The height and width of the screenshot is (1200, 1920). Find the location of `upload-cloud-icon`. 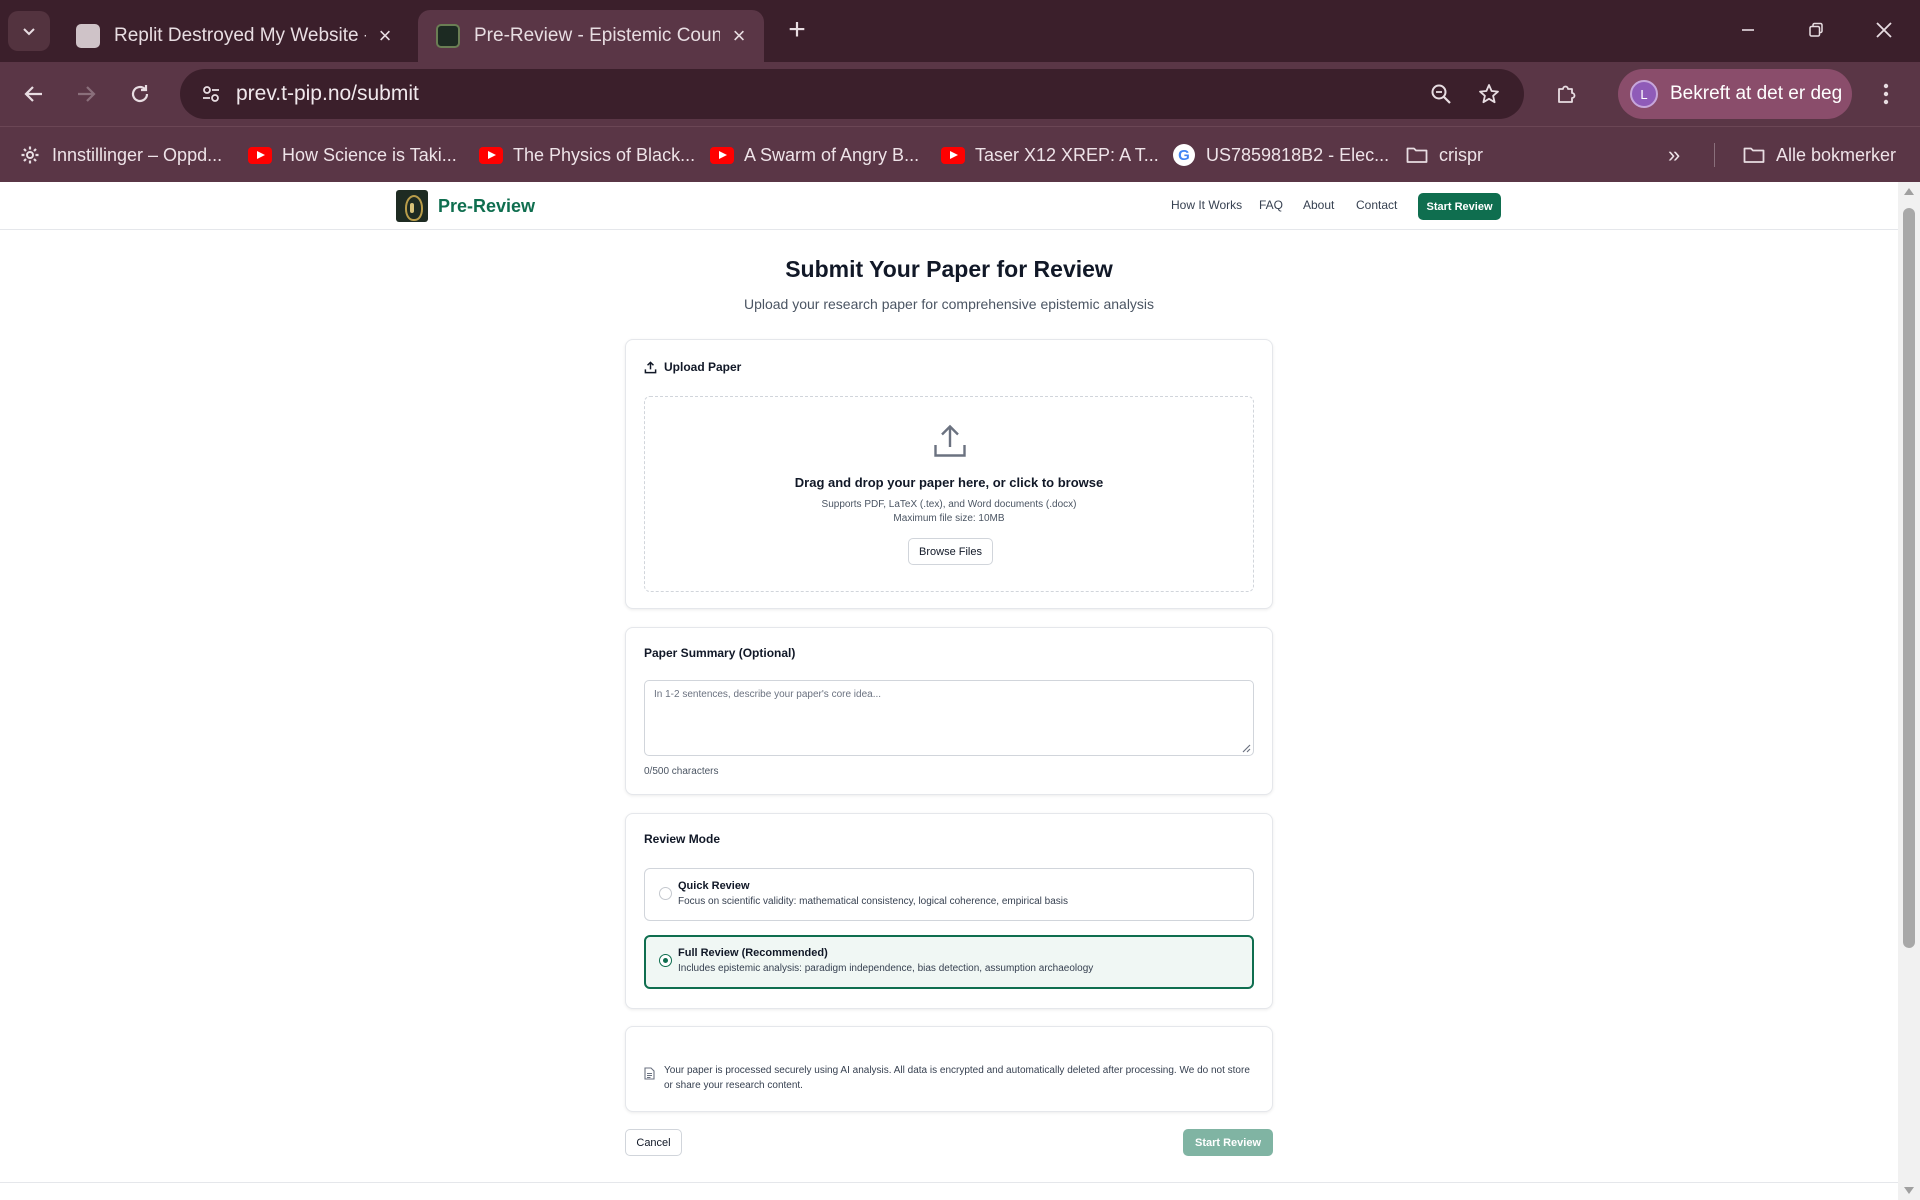

upload-cloud-icon is located at coordinates (950, 440).